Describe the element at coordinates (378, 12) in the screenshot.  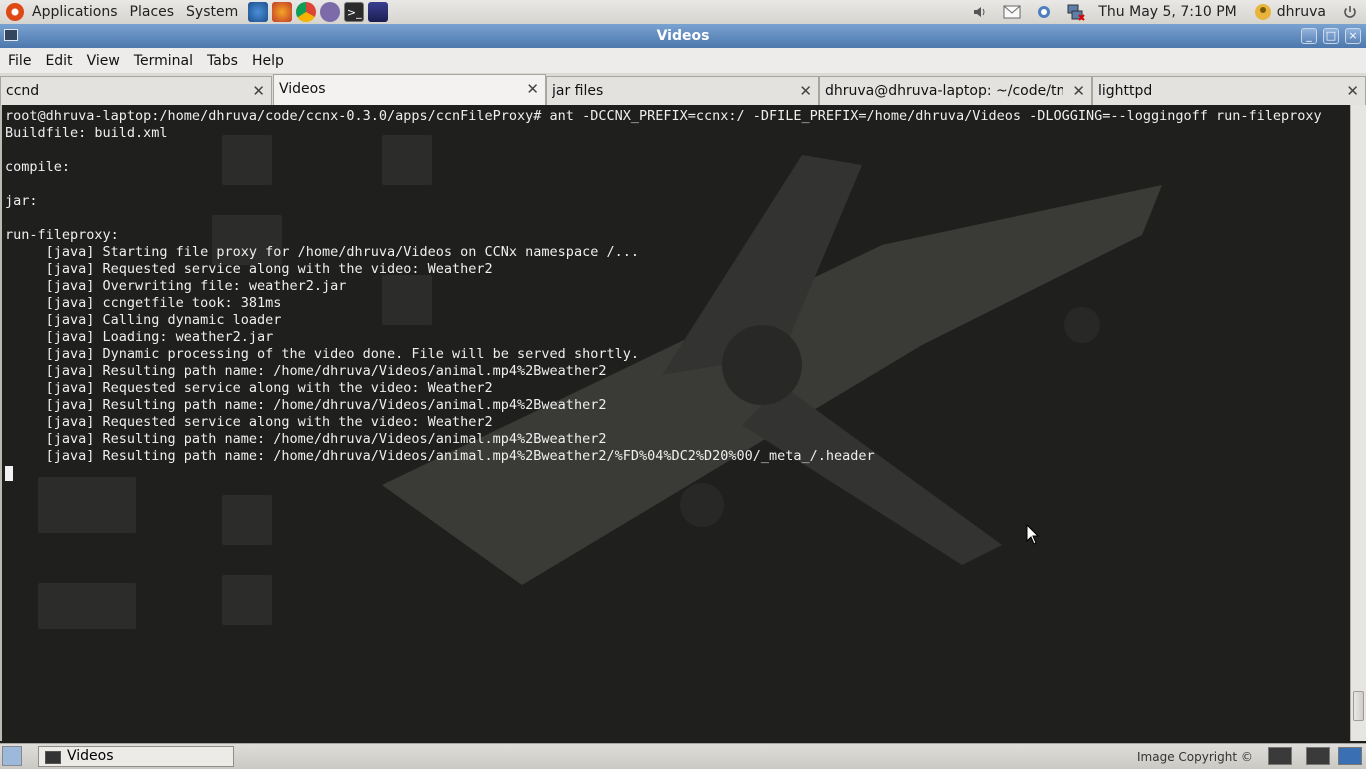
I see `eclipse-launcher-icon` at that location.